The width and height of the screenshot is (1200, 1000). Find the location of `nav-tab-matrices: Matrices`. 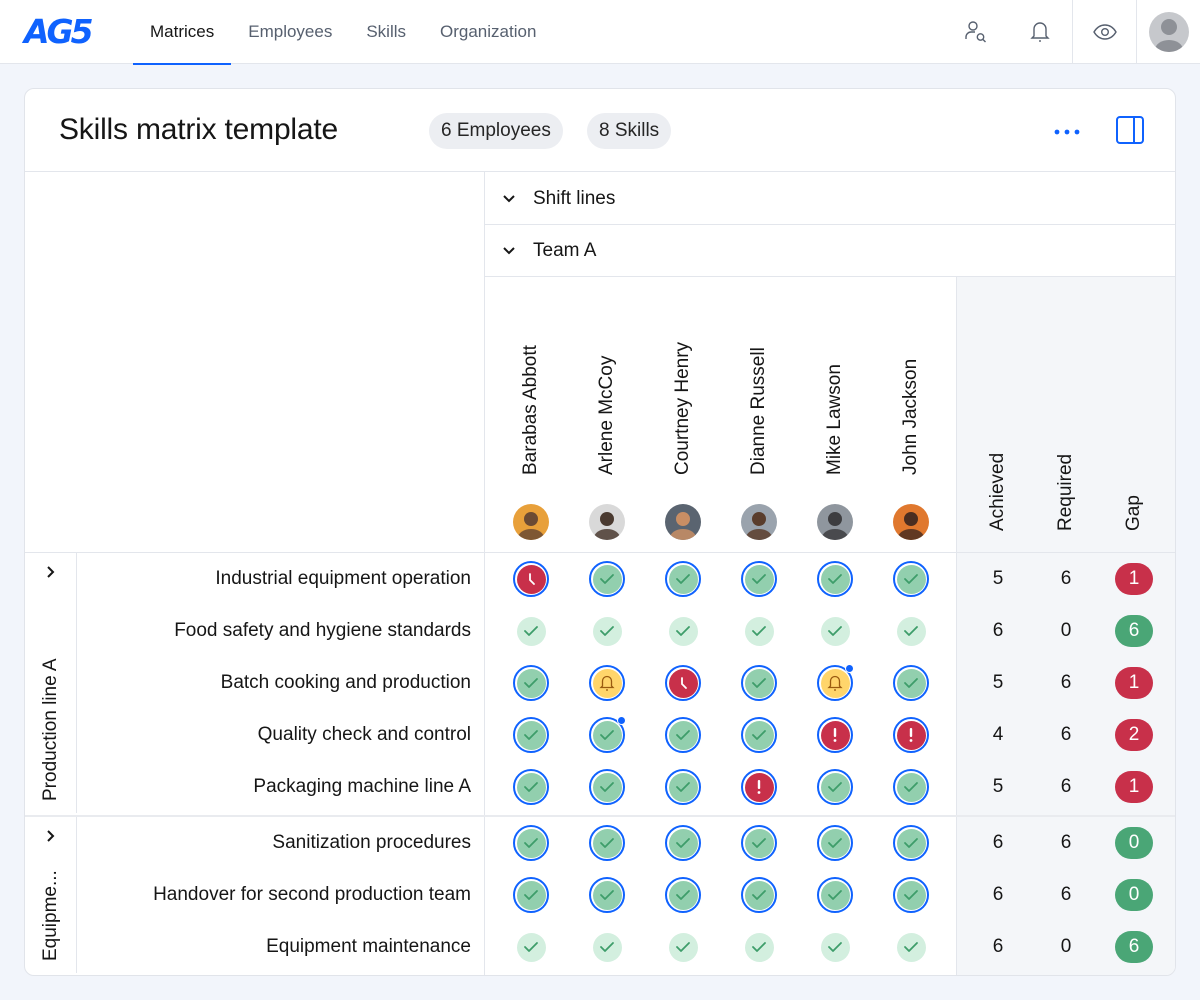

nav-tab-matrices: Matrices is located at coordinates (182, 32).